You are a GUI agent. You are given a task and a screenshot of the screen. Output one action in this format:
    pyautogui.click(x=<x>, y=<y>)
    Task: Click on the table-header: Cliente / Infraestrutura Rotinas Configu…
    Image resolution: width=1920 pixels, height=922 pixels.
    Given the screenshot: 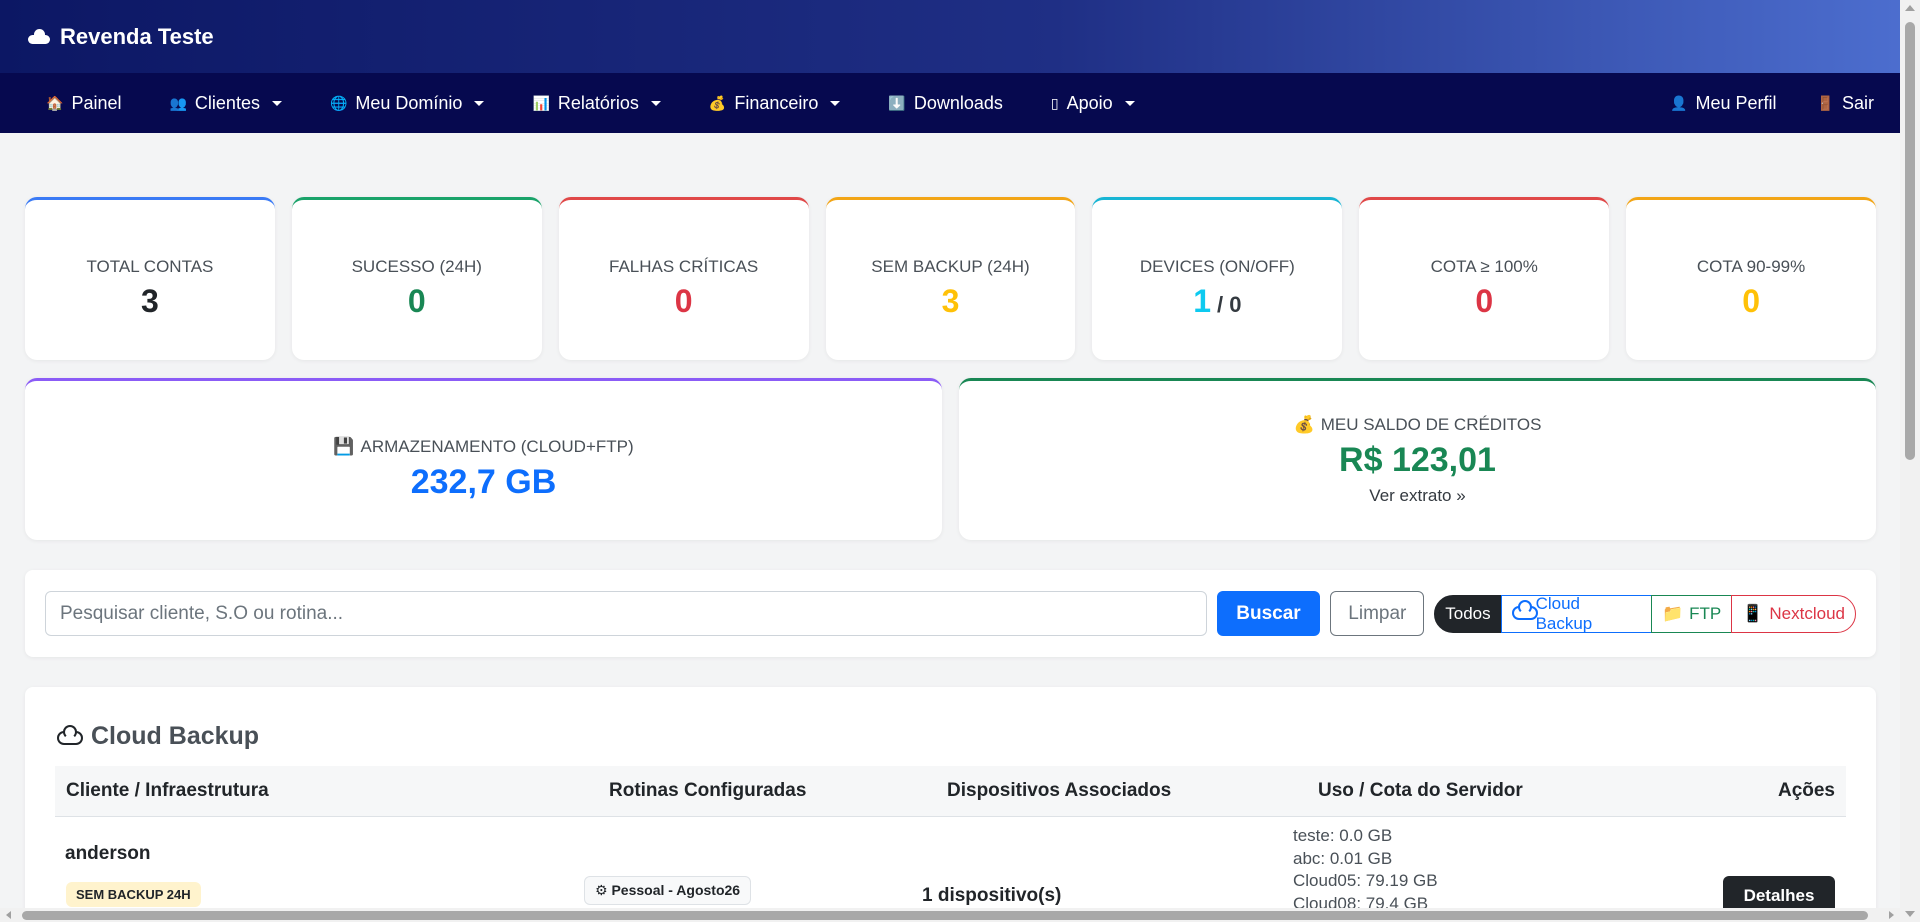 What is the action you would take?
    pyautogui.click(x=950, y=791)
    